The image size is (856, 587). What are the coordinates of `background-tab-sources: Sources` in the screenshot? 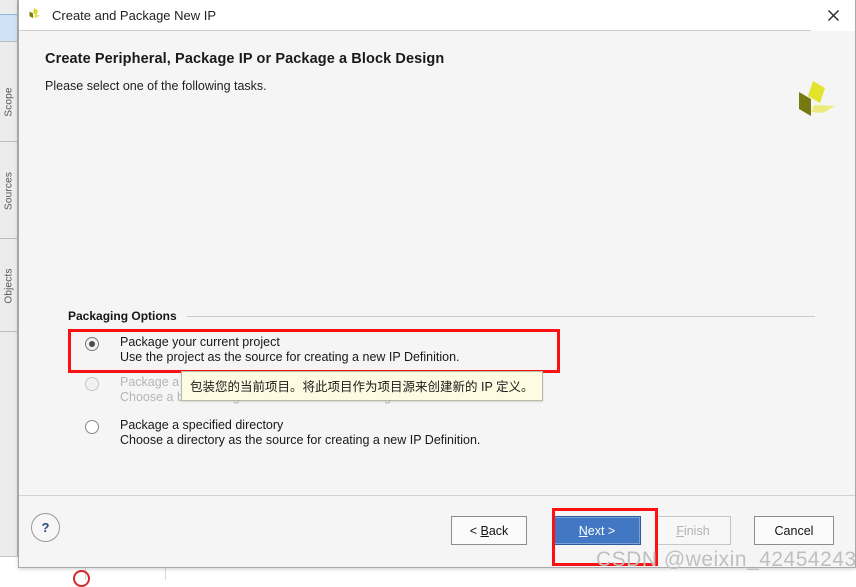 It's located at (8, 191).